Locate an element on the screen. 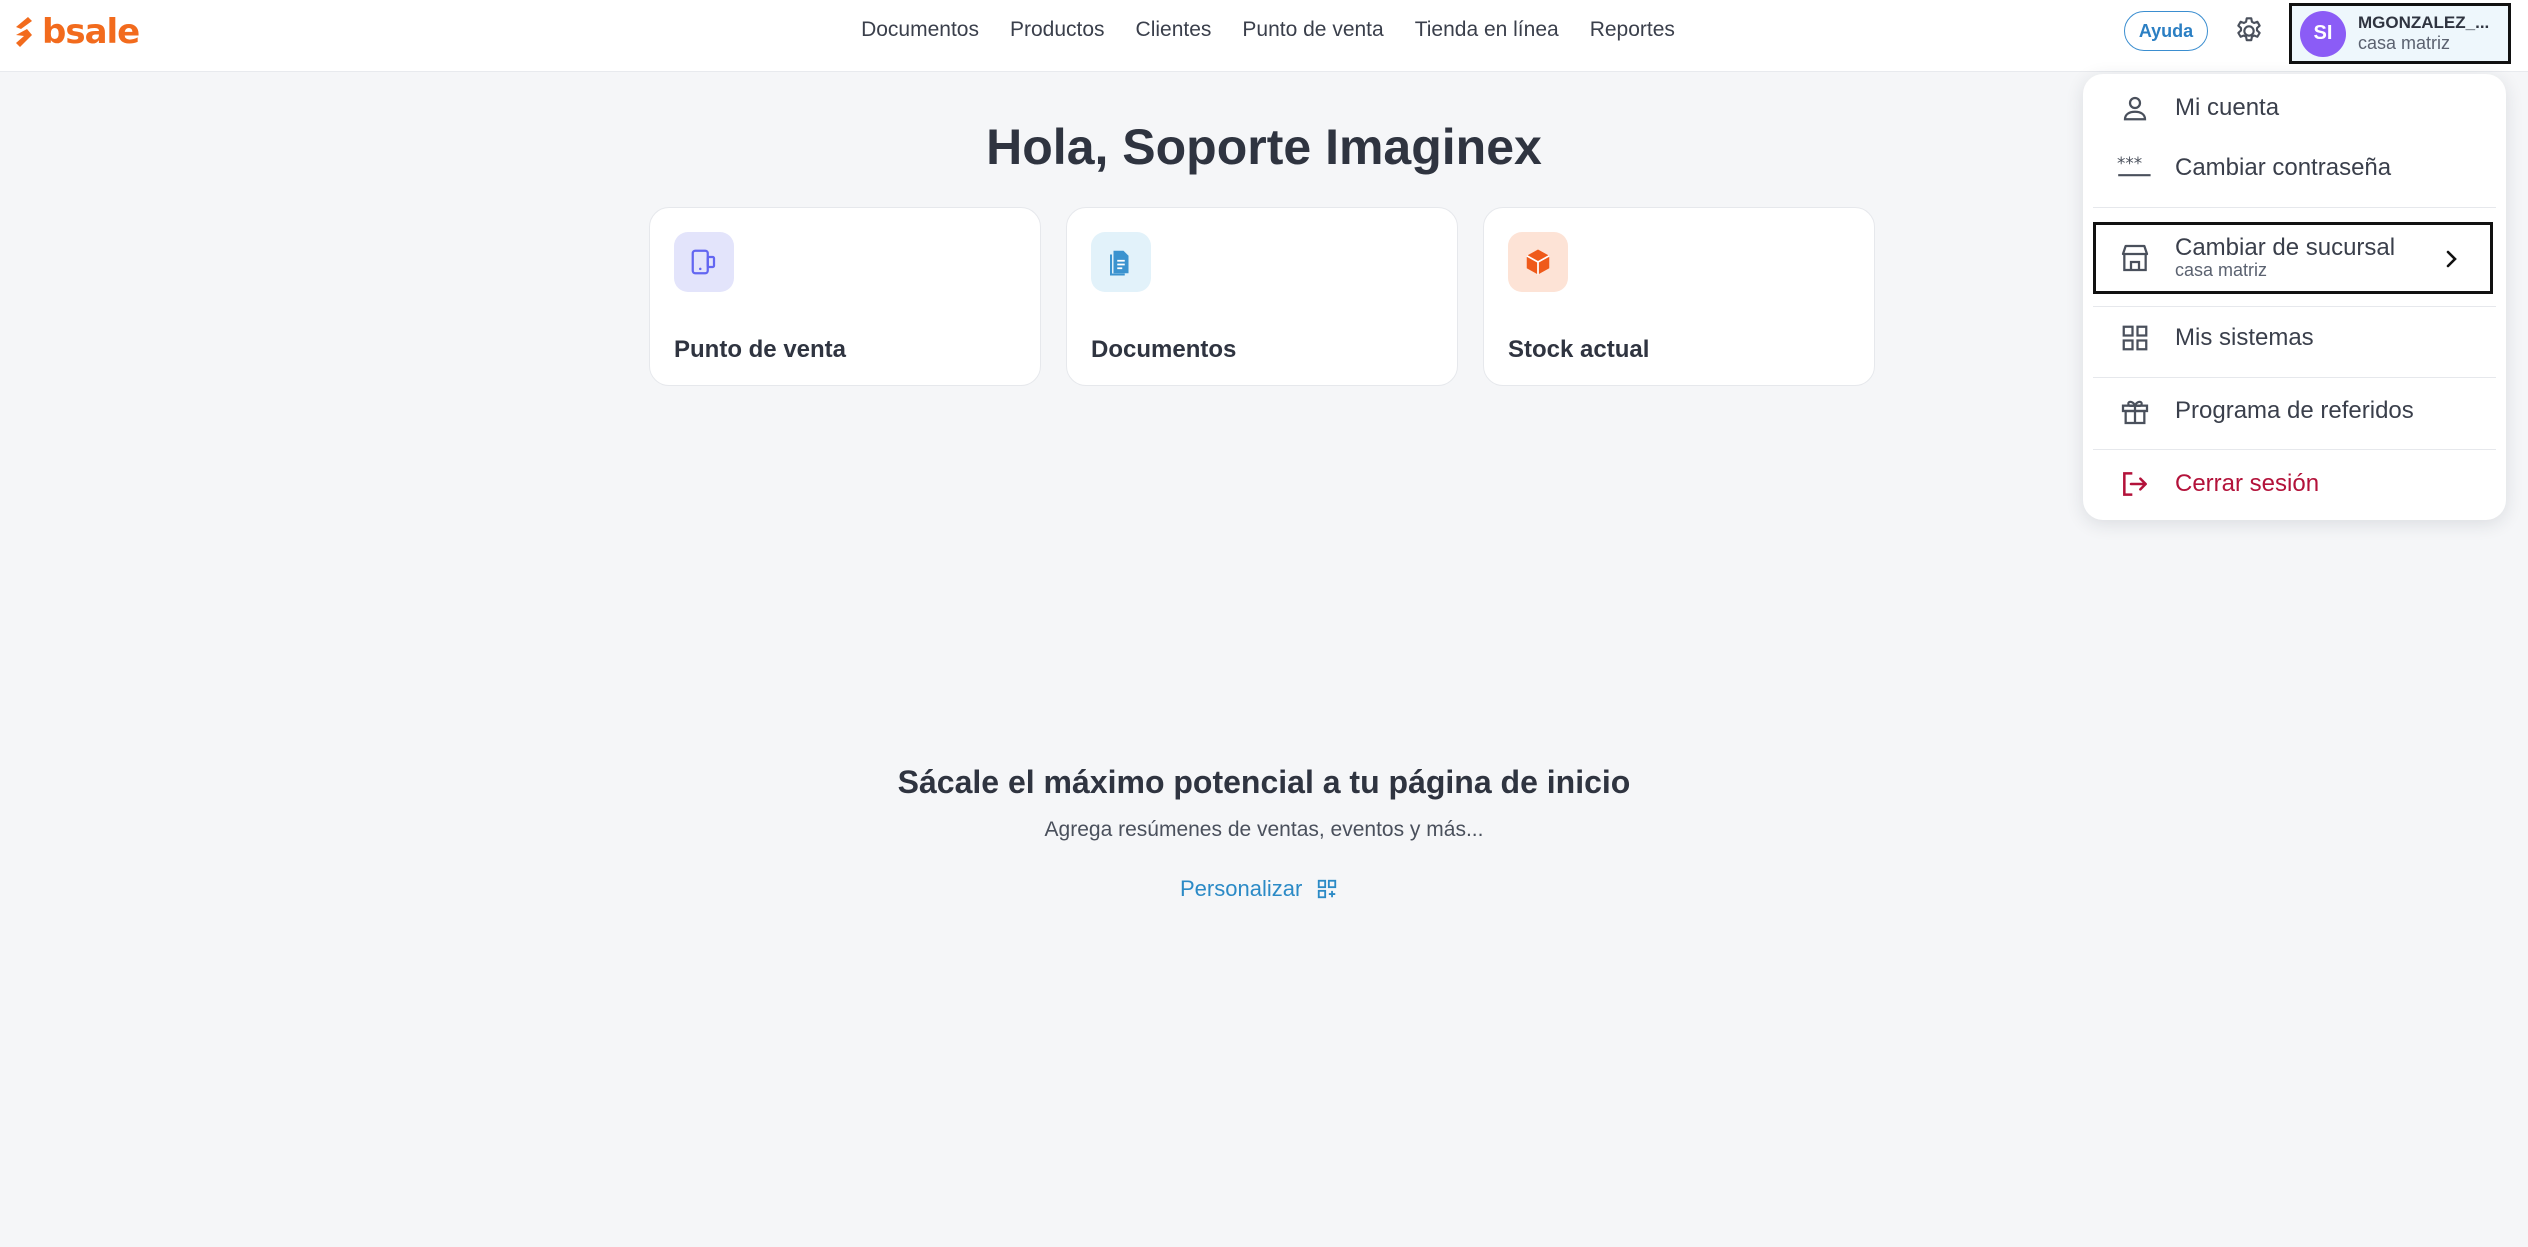 The image size is (2528, 1247). menu-label: Cerrar sesión is located at coordinates (2247, 483).